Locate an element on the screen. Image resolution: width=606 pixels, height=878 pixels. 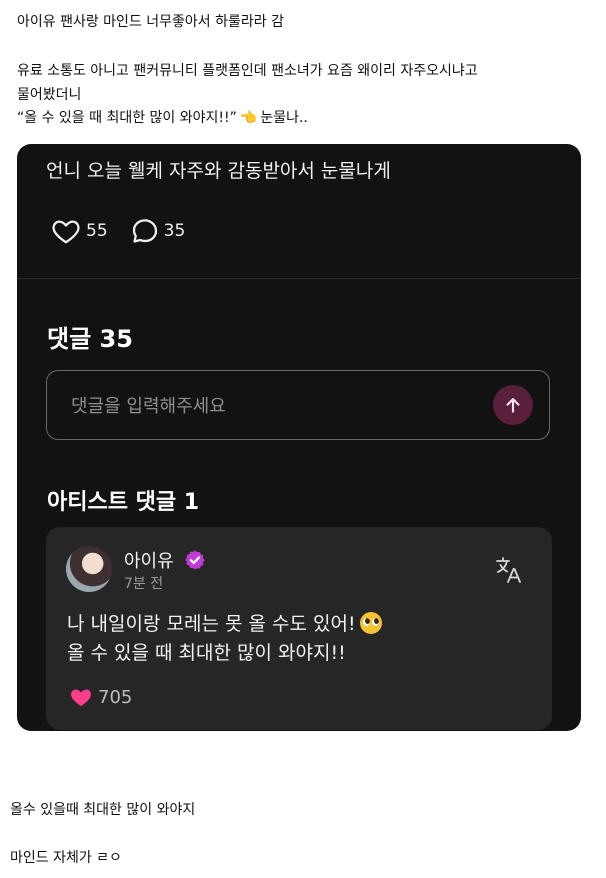
verified-badge-icon is located at coordinates (195, 560).